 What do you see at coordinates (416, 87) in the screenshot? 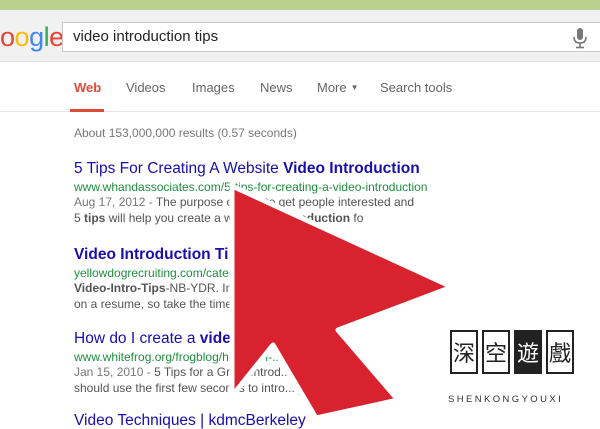
I see `tab-search-tools: Search tools` at bounding box center [416, 87].